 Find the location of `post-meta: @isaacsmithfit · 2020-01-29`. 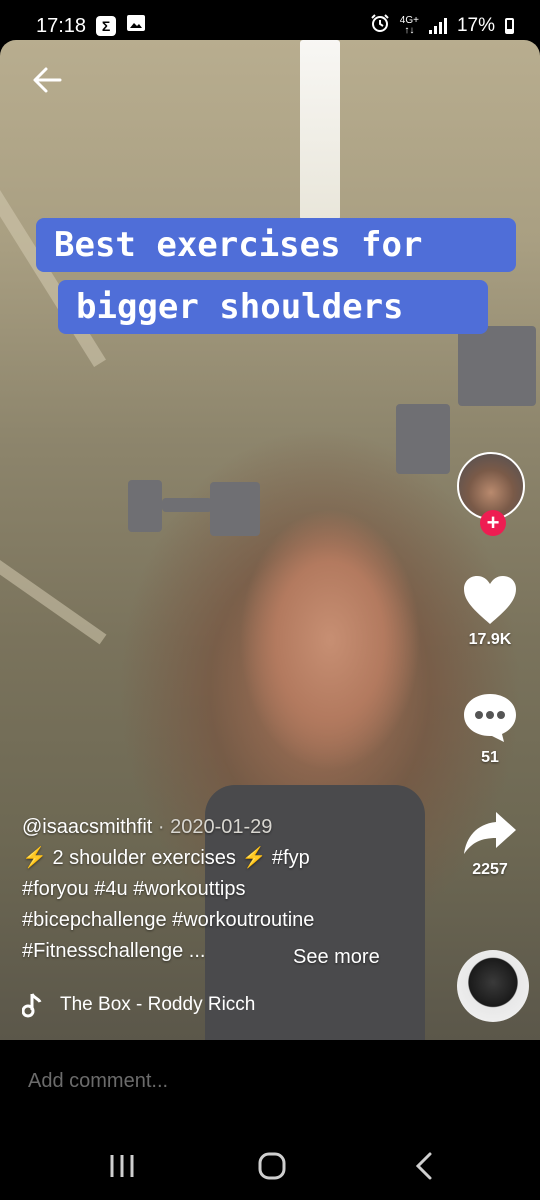

post-meta: @isaacsmithfit · 2020-01-29 is located at coordinates (232, 827).